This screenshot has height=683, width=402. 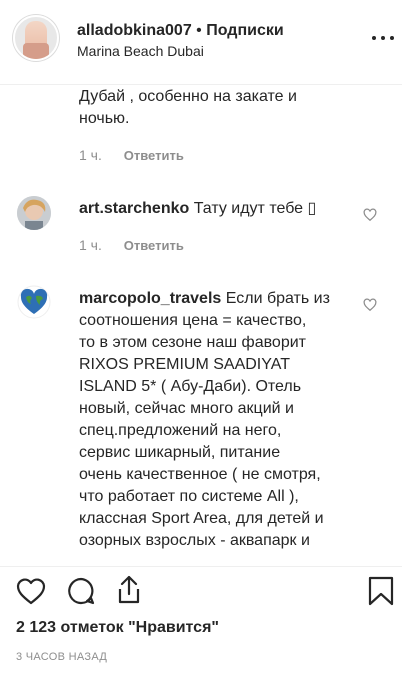 What do you see at coordinates (200, 474) in the screenshot?
I see `comment-line: очень качественное ( не смотря,` at bounding box center [200, 474].